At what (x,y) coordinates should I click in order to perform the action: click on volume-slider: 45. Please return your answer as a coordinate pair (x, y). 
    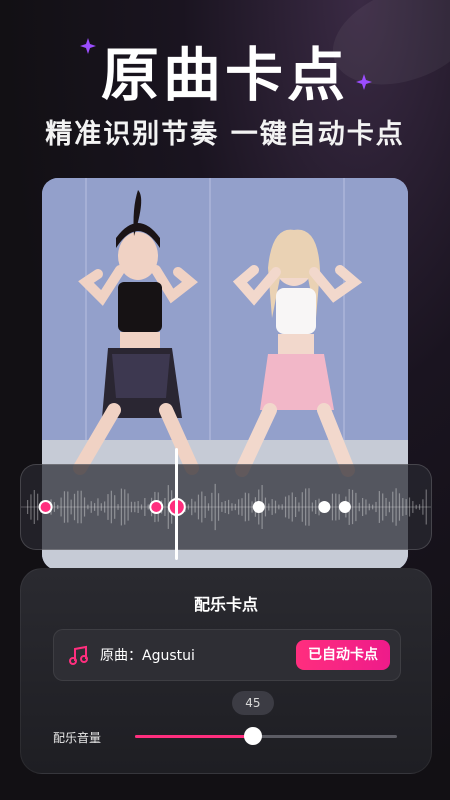
    Looking at the image, I should click on (266, 718).